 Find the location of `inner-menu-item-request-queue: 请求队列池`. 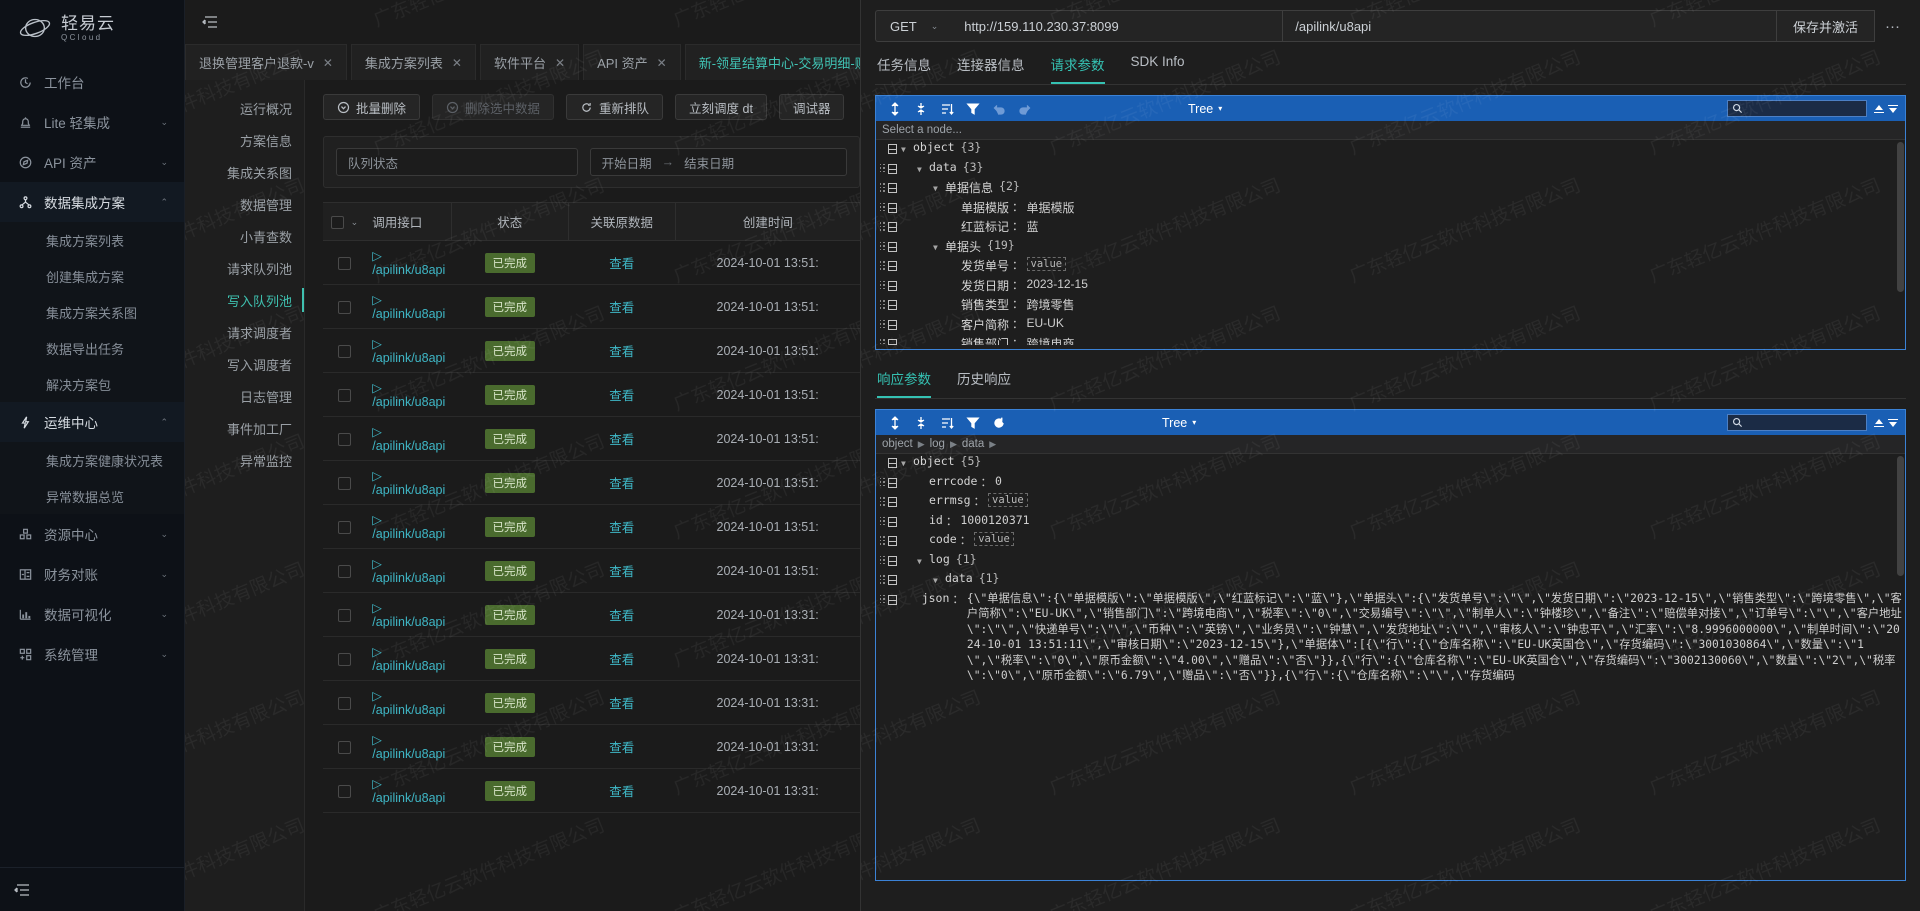

inner-menu-item-request-queue: 请求队列池 is located at coordinates (244, 268).